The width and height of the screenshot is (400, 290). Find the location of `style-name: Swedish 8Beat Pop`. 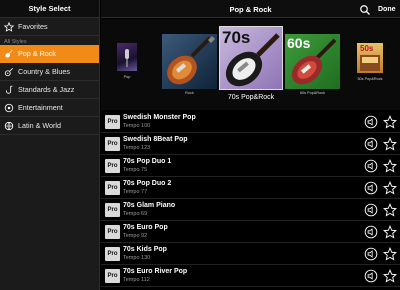

style-name: Swedish 8Beat Pop is located at coordinates (155, 139).